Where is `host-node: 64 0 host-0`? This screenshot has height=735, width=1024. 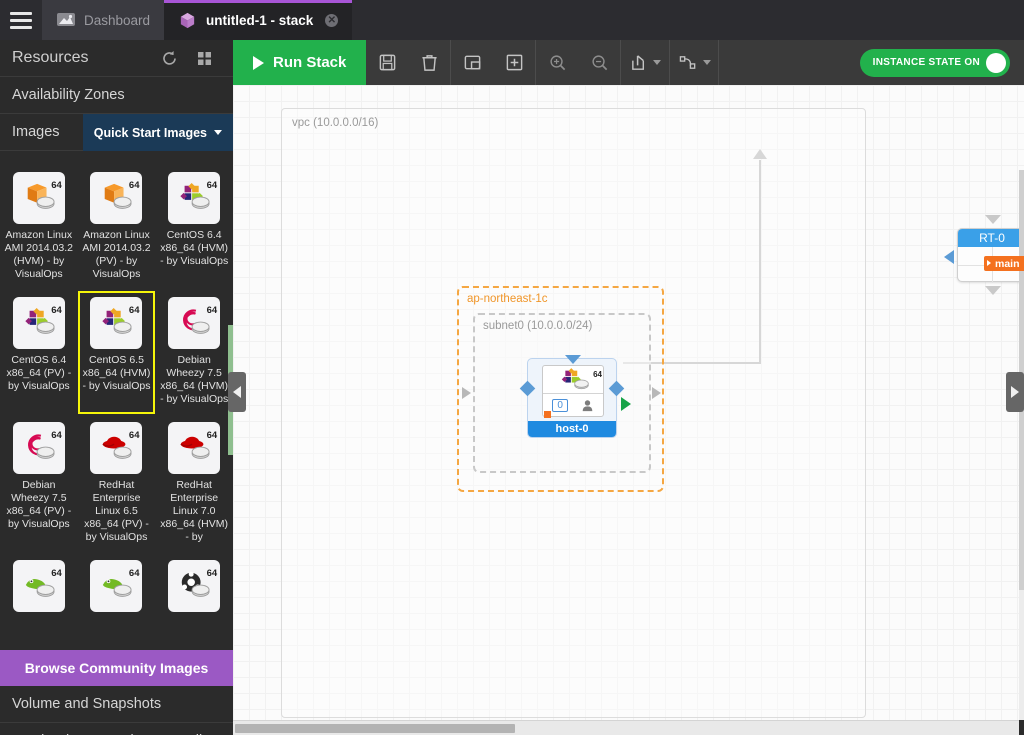 host-node: 64 0 host-0 is located at coordinates (575, 396).